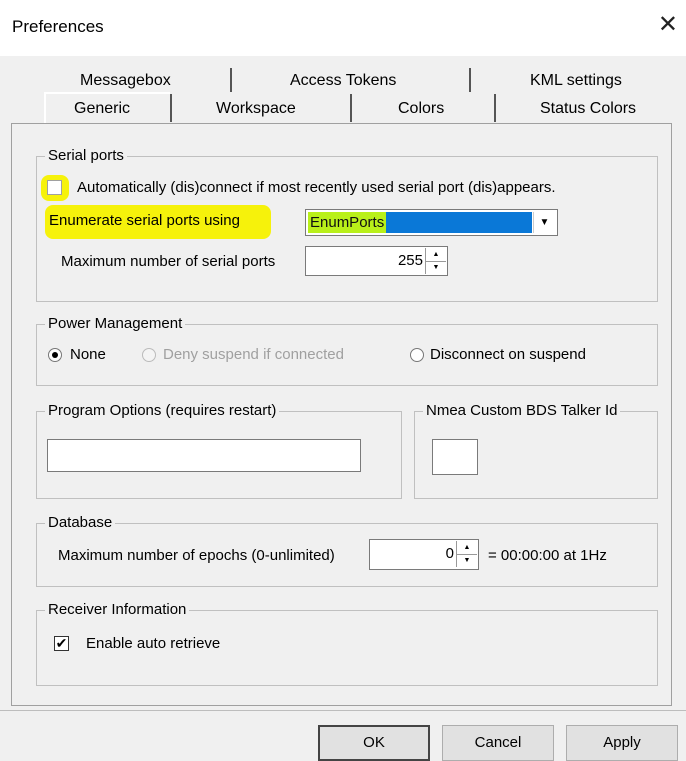 The image size is (686, 761). I want to click on max-epochs-value: 0, so click(449, 553).